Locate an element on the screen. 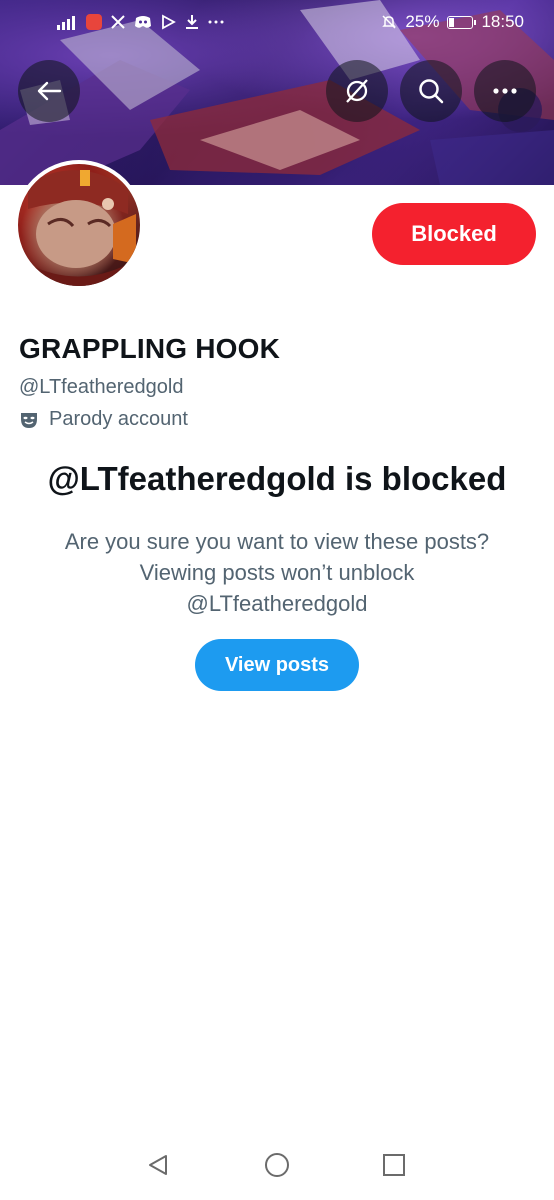 The width and height of the screenshot is (554, 1200). more-icon is located at coordinates (505, 91).